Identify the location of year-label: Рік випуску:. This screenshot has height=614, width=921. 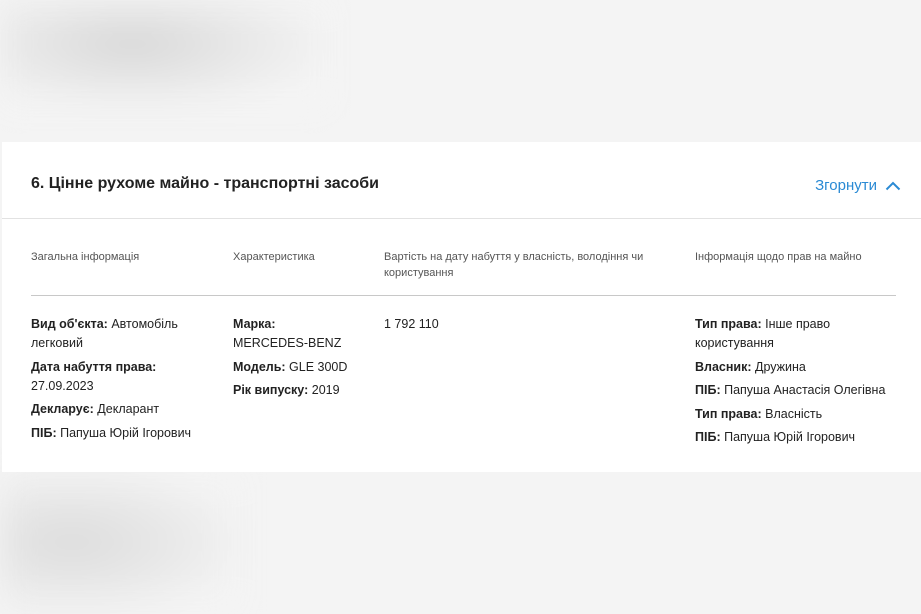
(271, 390).